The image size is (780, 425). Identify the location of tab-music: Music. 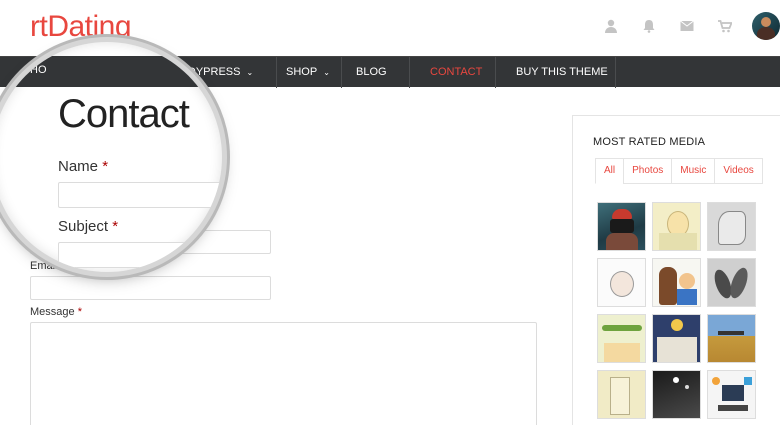
(693, 171).